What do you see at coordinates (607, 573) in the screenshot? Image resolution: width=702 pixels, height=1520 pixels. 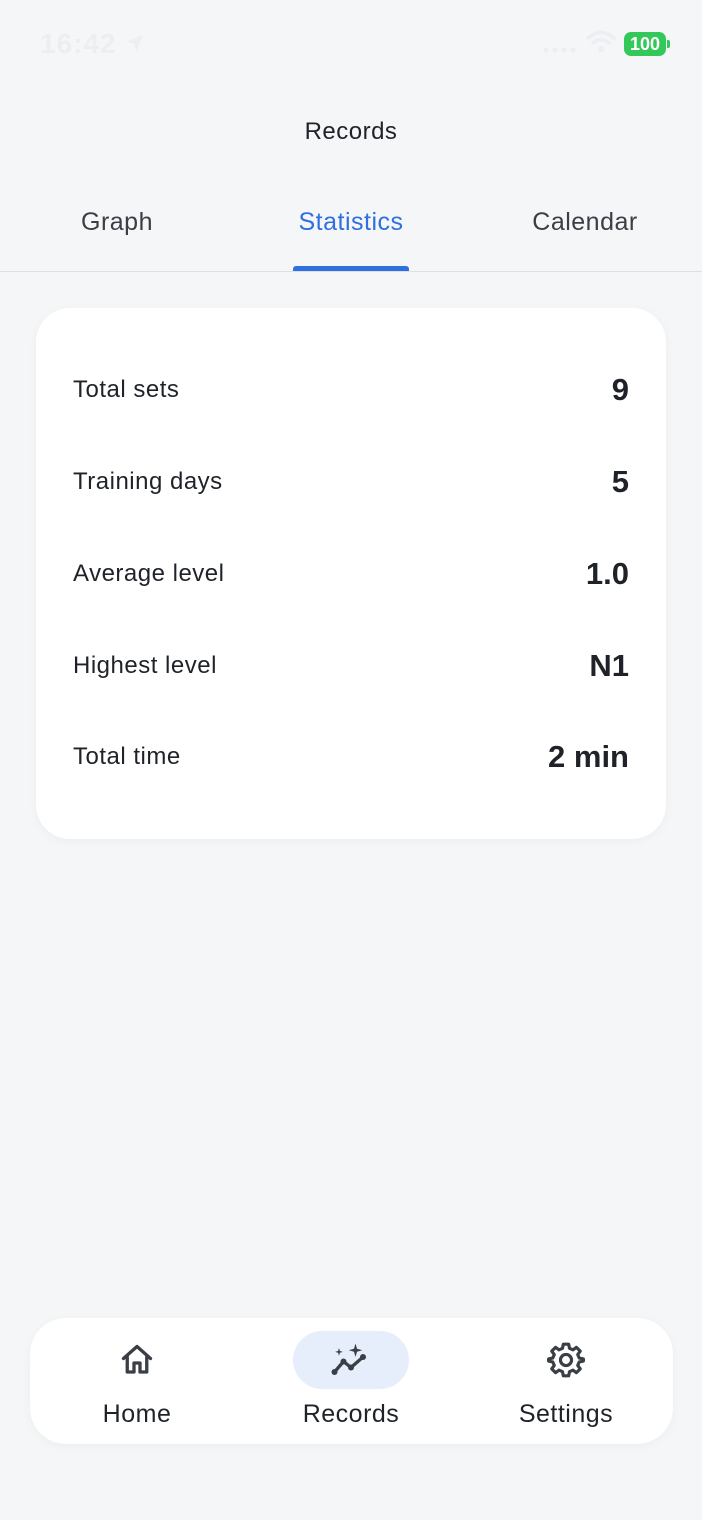 I see `stat-value: 1.0` at bounding box center [607, 573].